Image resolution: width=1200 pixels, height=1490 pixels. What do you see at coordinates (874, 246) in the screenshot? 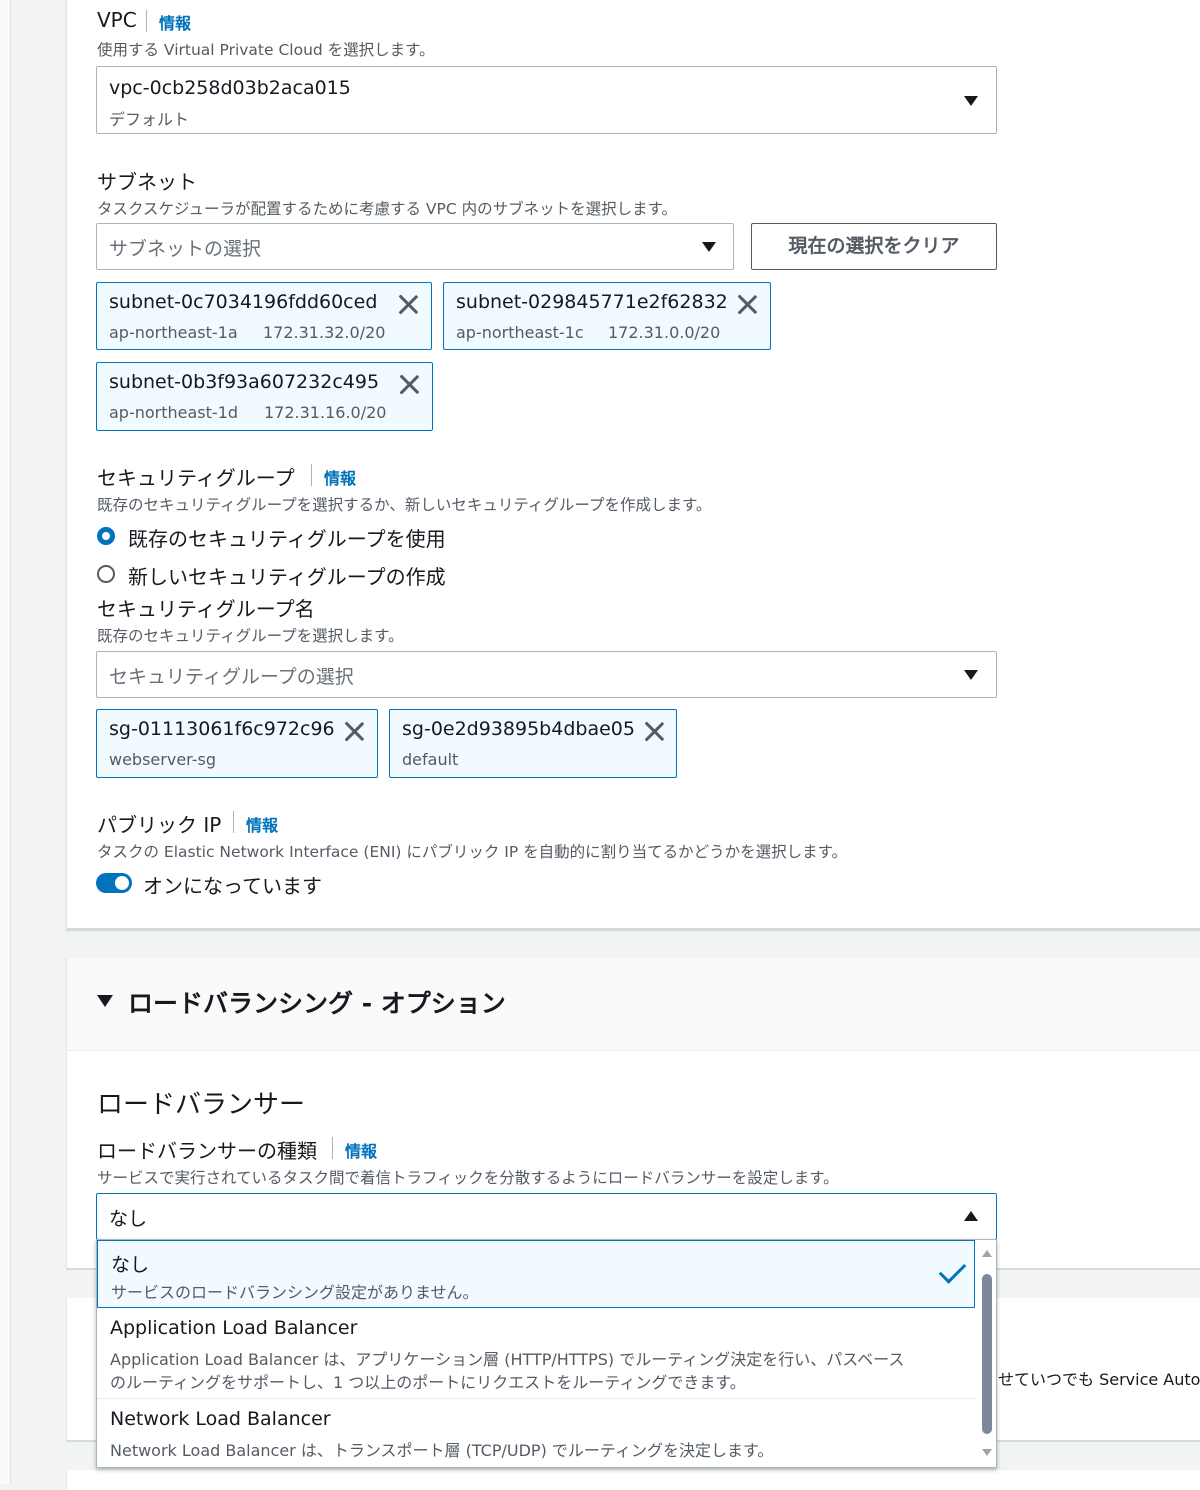
I see `clear-selection-button: 現在の選択をクリア` at bounding box center [874, 246].